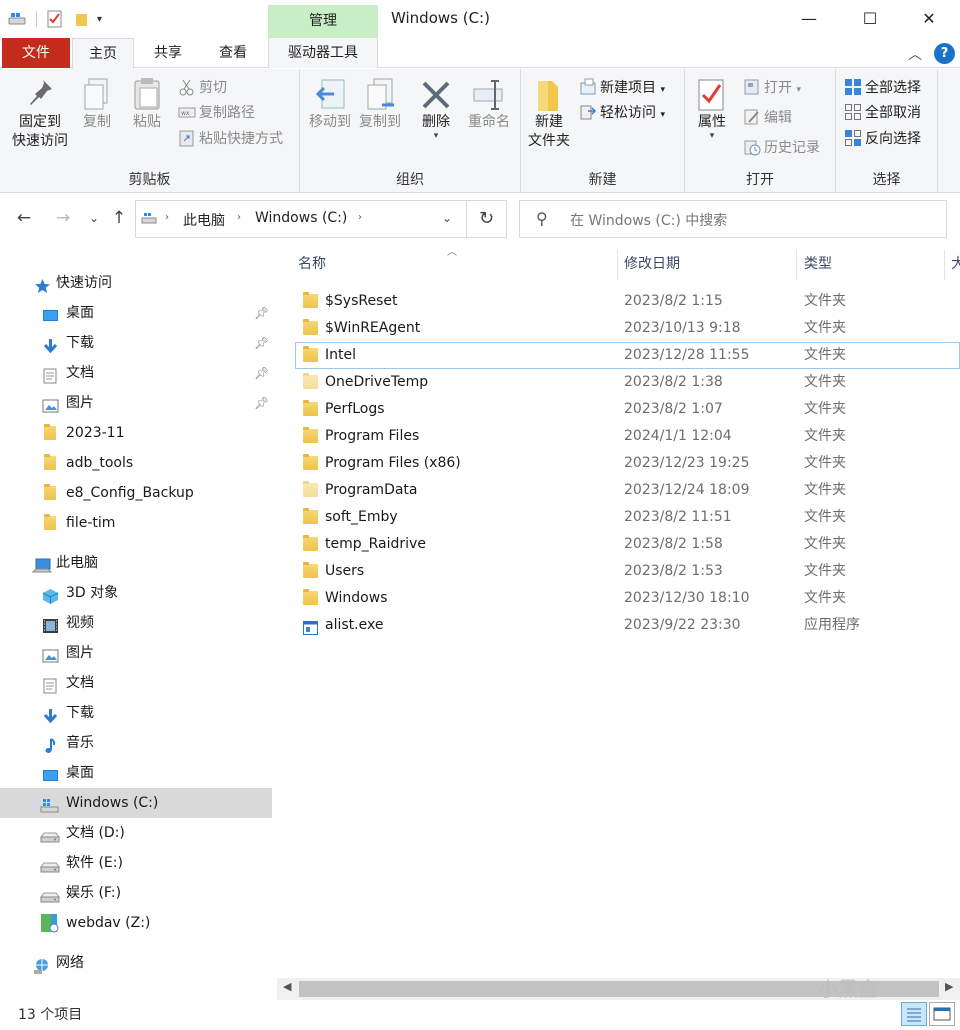 The width and height of the screenshot is (960, 1030). What do you see at coordinates (82, 19) in the screenshot?
I see `new-folder-qa-icon` at bounding box center [82, 19].